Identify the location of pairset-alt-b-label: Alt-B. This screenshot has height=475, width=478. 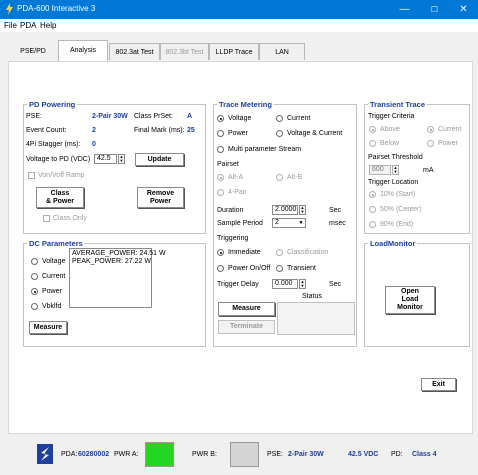
(295, 177).